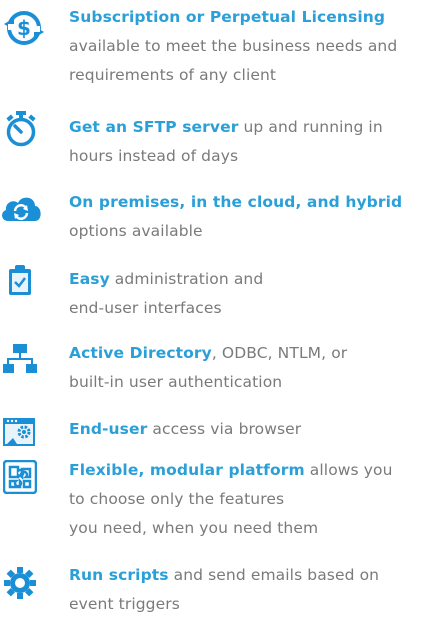 The height and width of the screenshot is (625, 439). Describe the element at coordinates (140, 353) in the screenshot. I see `feature-highlight: Active Directory` at that location.